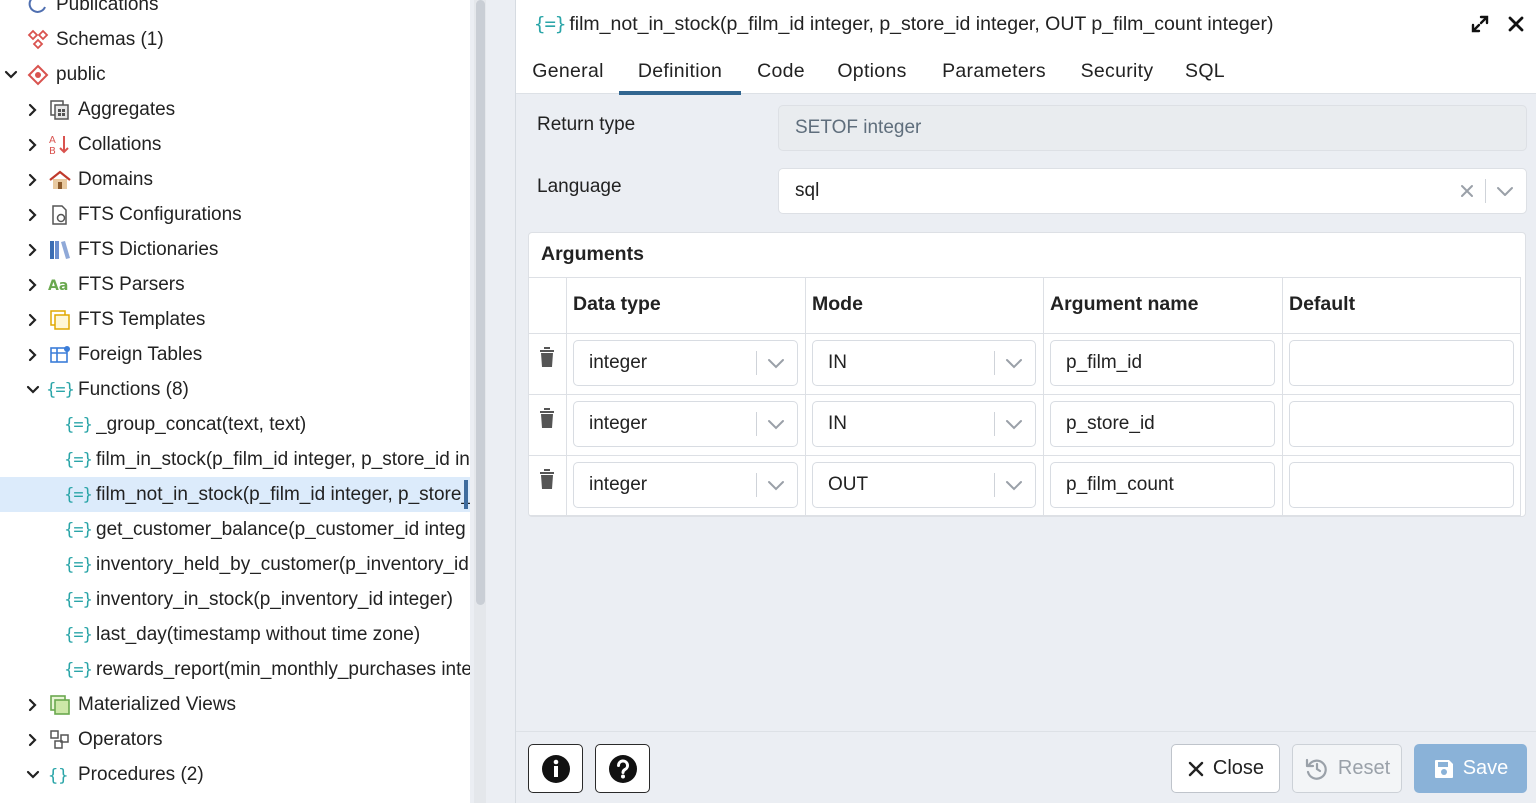 Image resolution: width=1536 pixels, height=803 pixels. Describe the element at coordinates (235, 214) in the screenshot. I see `tree-item: FTS Configurations` at that location.